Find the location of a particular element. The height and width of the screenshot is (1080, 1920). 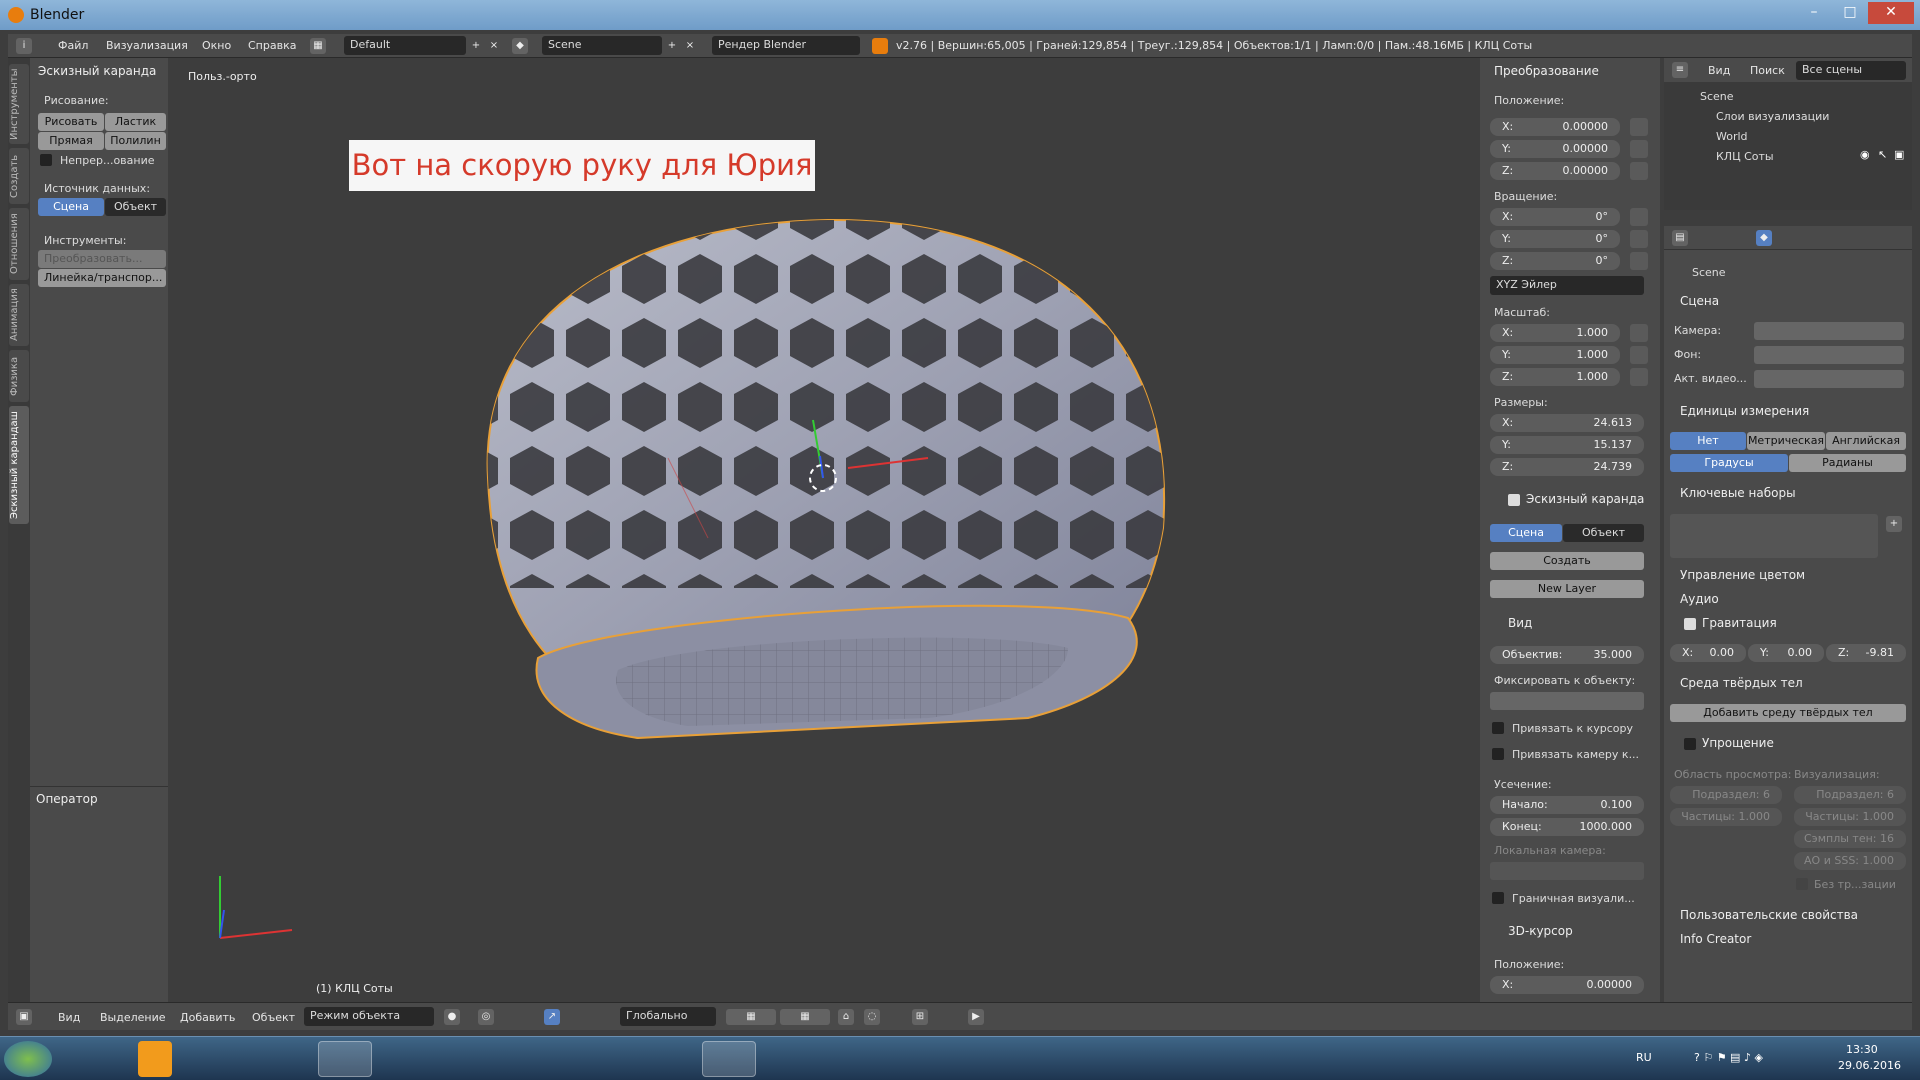

add-layout-icon: + is located at coordinates (476, 46).